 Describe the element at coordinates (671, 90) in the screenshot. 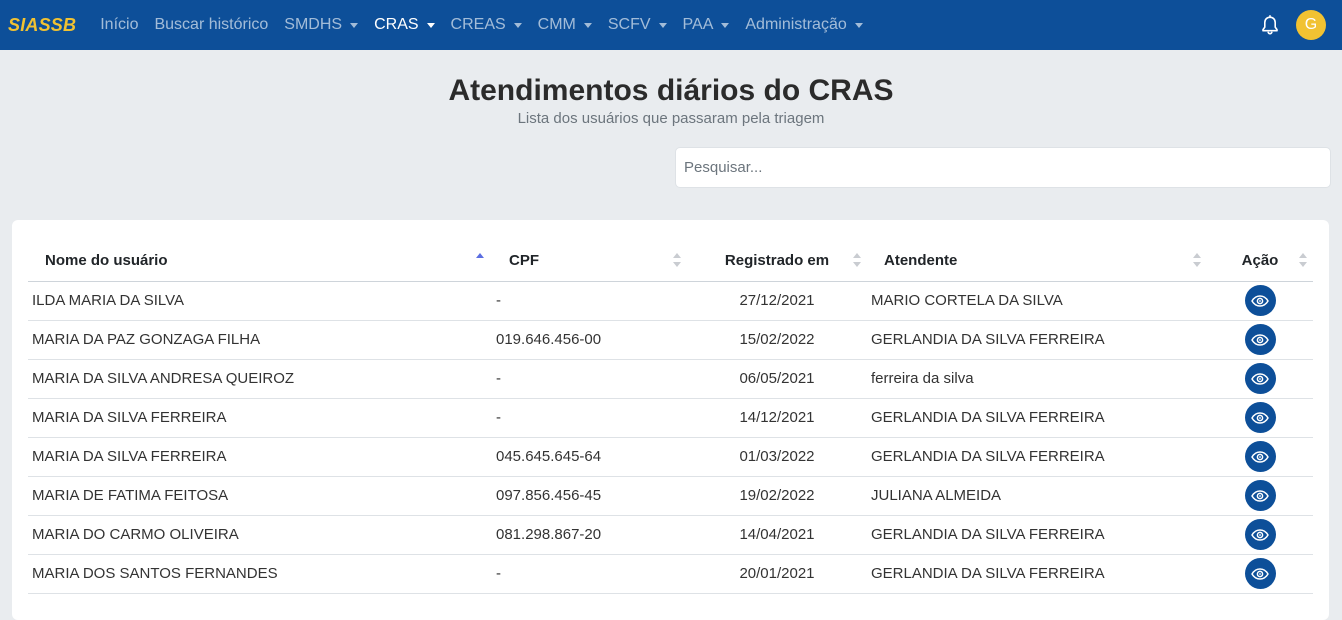

I see `page-title: Atendimentos diários do CRAS` at that location.